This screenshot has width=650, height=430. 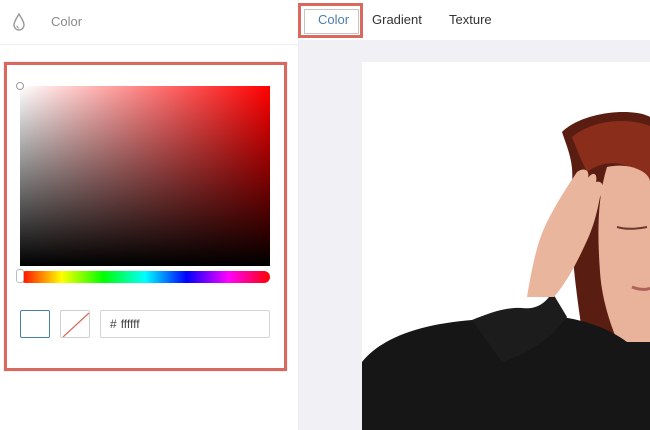 I want to click on sidebar-title: Color, so click(x=67, y=21).